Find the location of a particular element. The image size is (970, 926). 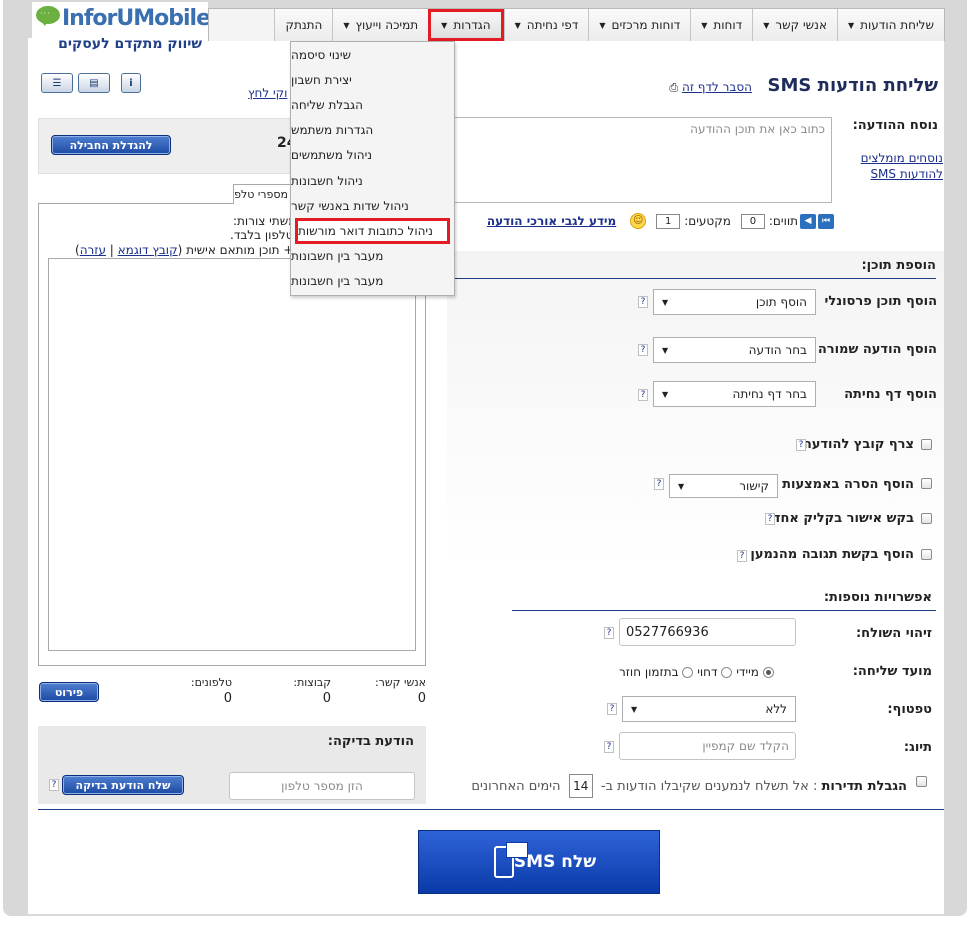

send-sms-button: שלח SMS is located at coordinates (539, 862).